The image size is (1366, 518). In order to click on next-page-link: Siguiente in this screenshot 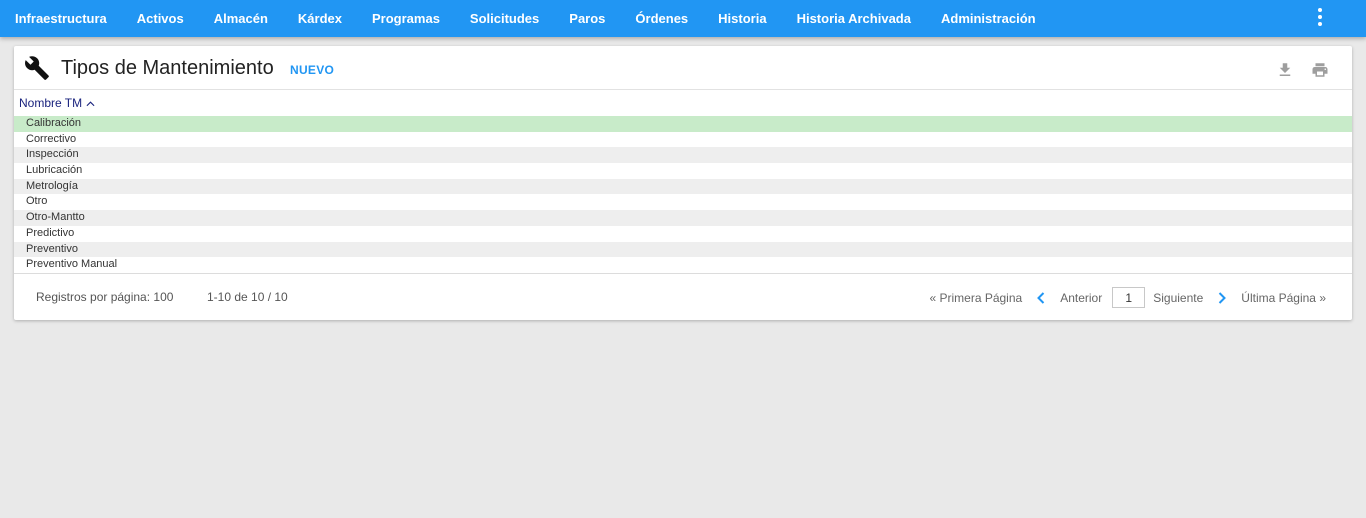, I will do `click(1178, 298)`.